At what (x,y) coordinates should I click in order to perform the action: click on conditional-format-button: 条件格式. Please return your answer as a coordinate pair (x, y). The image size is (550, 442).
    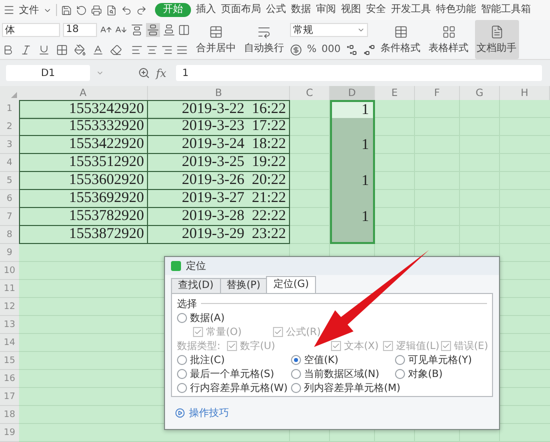
    Looking at the image, I should click on (400, 39).